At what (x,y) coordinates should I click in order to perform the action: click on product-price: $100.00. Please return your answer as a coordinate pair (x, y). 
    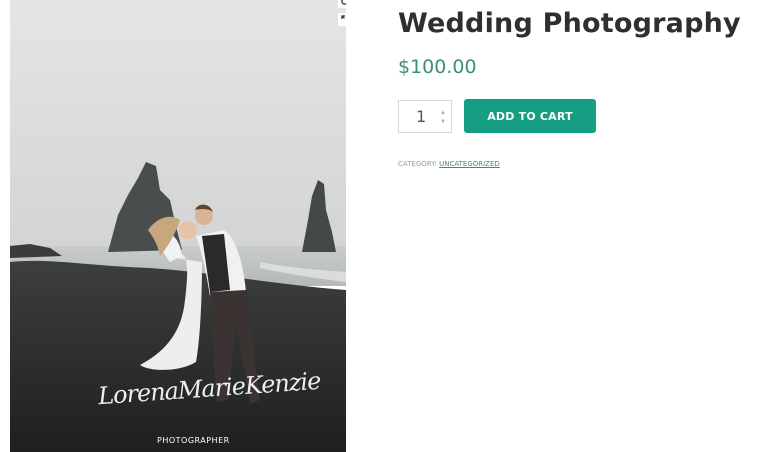
    Looking at the image, I should click on (437, 67).